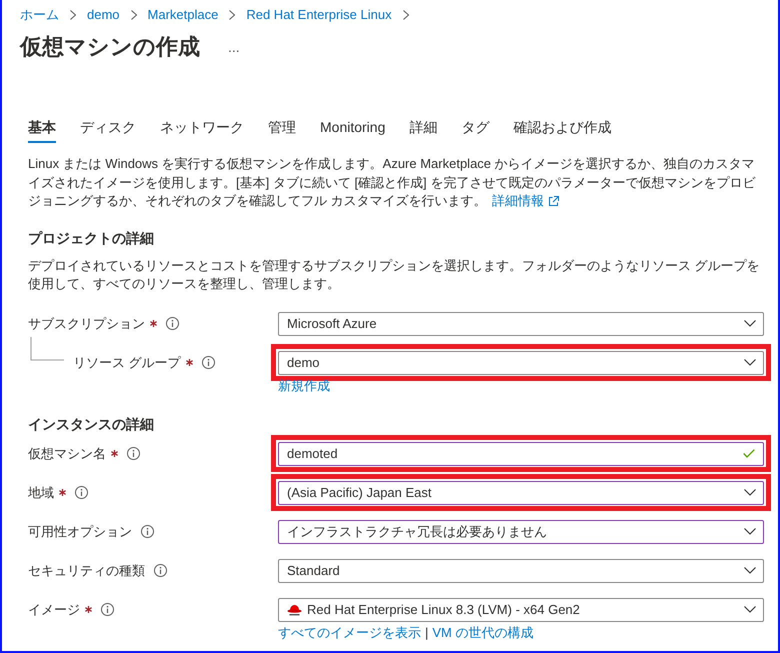 Image resolution: width=780 pixels, height=653 pixels. Describe the element at coordinates (80, 531) in the screenshot. I see `field-label: 可用性オプション` at that location.